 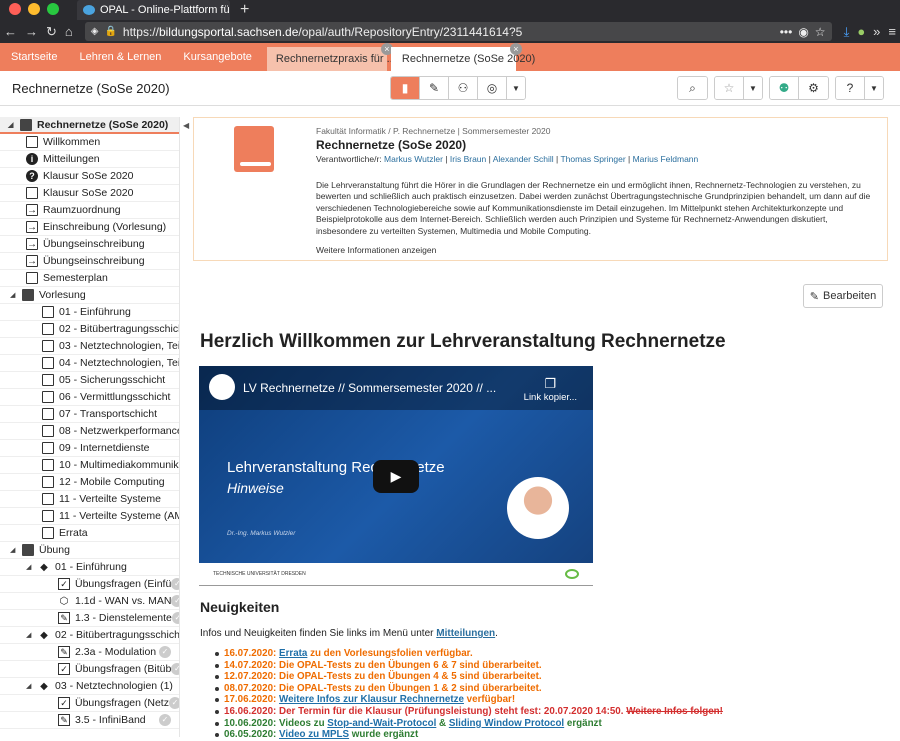 I want to click on page-icon, so click(x=32, y=142).